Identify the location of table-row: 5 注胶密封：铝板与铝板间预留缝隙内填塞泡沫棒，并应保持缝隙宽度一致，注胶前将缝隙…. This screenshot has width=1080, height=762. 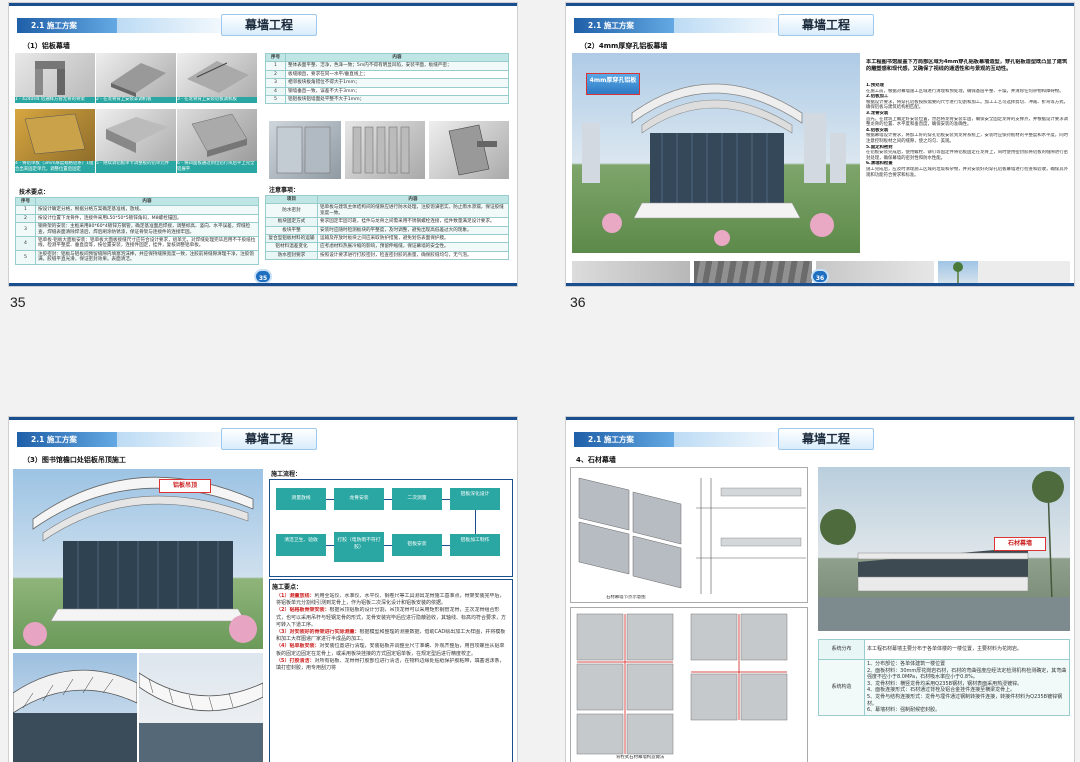
(137, 257).